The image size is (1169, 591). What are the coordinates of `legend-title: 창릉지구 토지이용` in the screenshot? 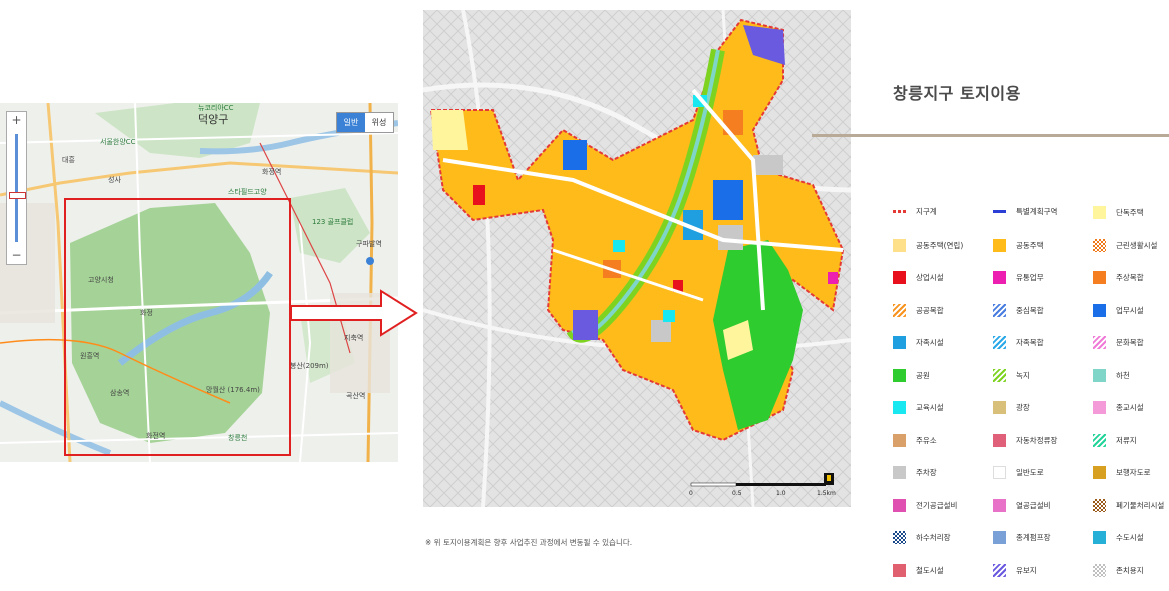 It's located at (957, 93).